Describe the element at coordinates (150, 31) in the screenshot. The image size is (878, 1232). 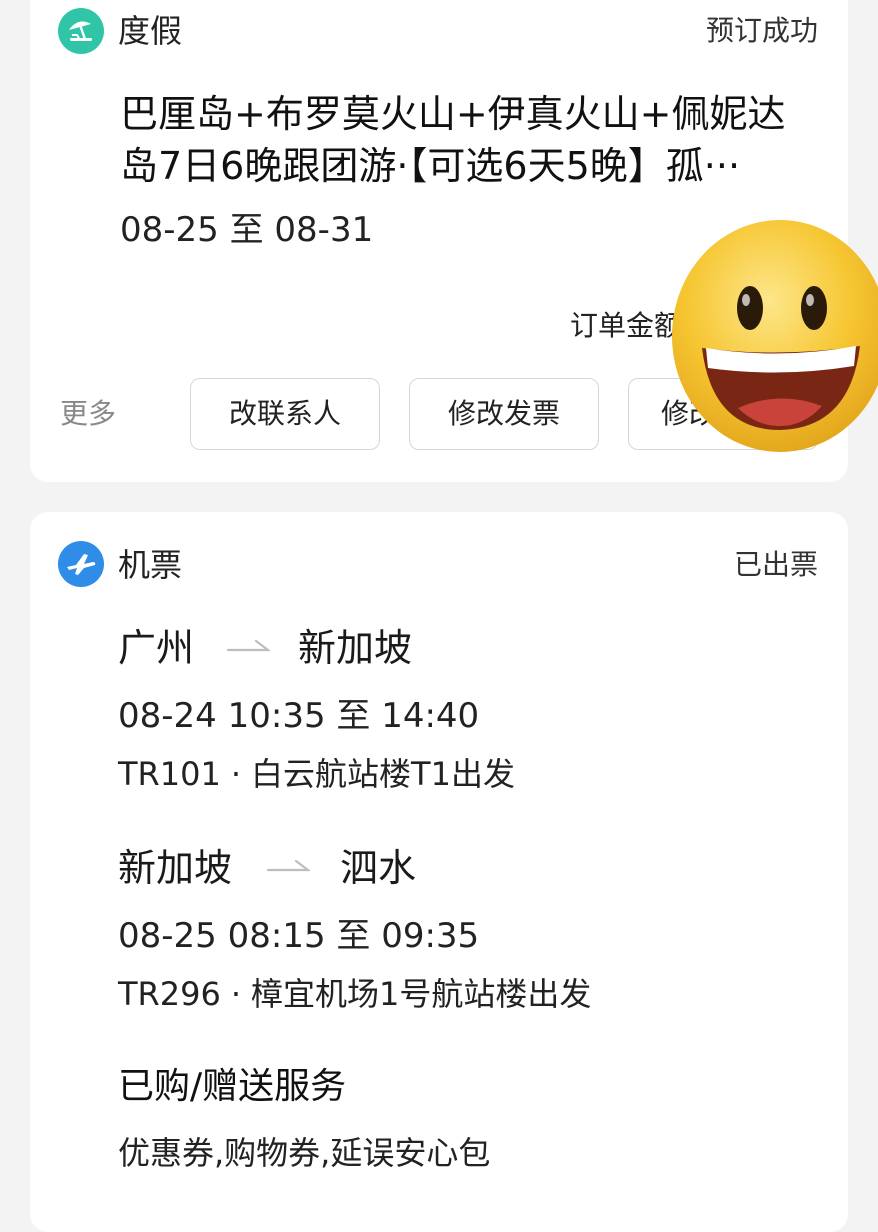
I see `category-label: 度假` at that location.